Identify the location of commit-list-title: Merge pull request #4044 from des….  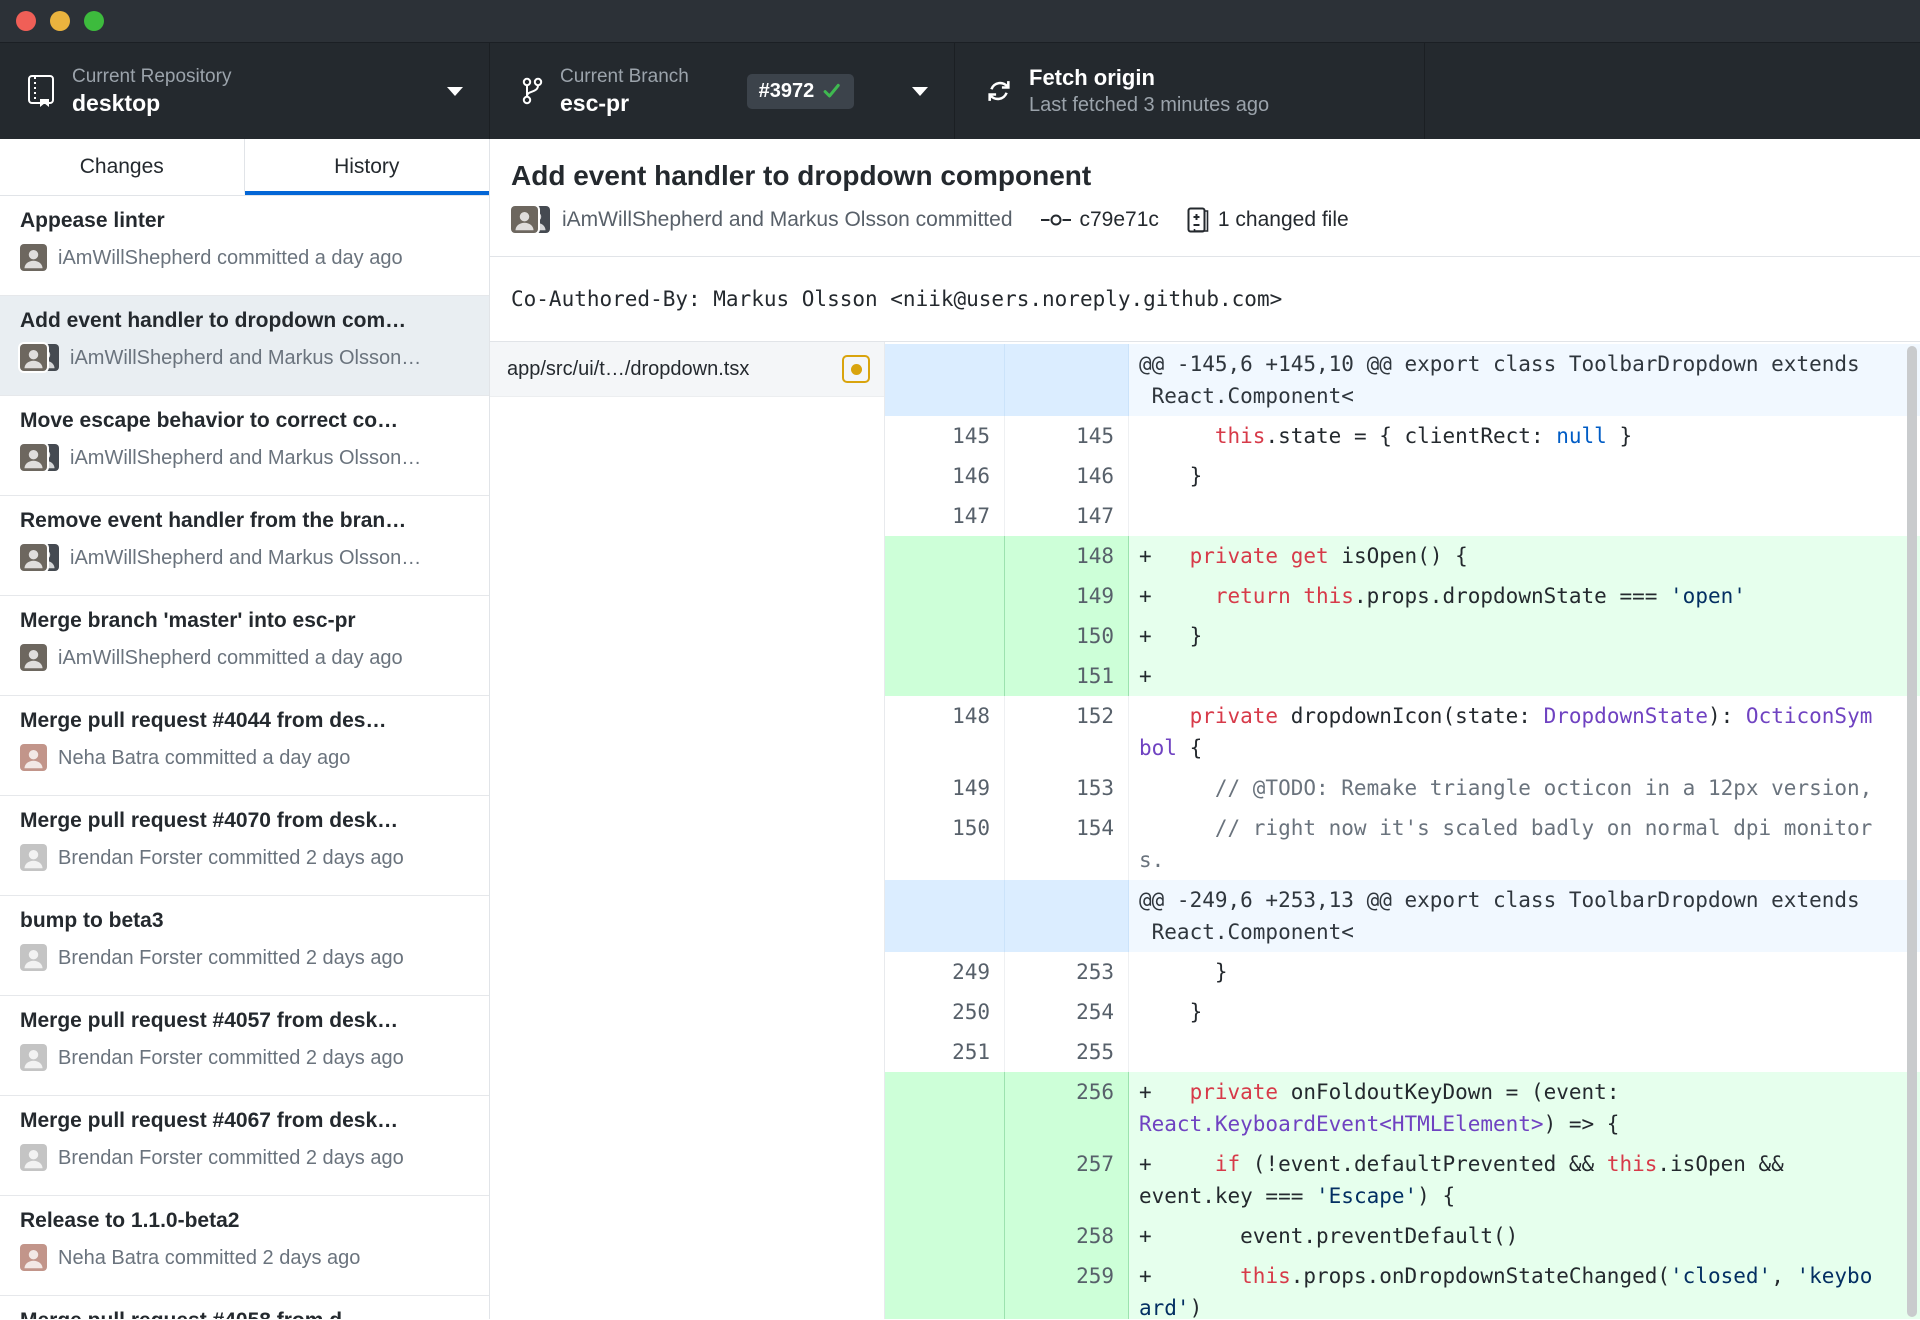
(203, 720).